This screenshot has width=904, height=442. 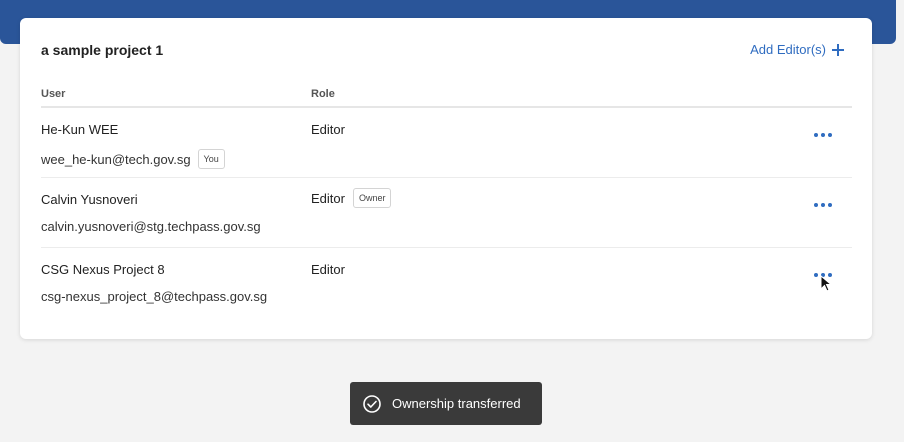 I want to click on add-editor-button: Add Editor(s), so click(x=797, y=49).